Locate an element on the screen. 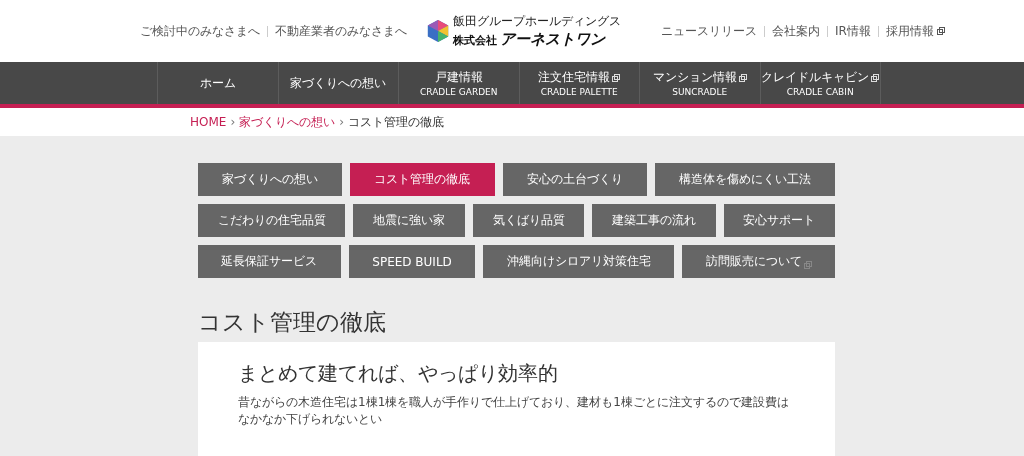  breadcrumb-current: コスト管理の徹底 is located at coordinates (396, 122).